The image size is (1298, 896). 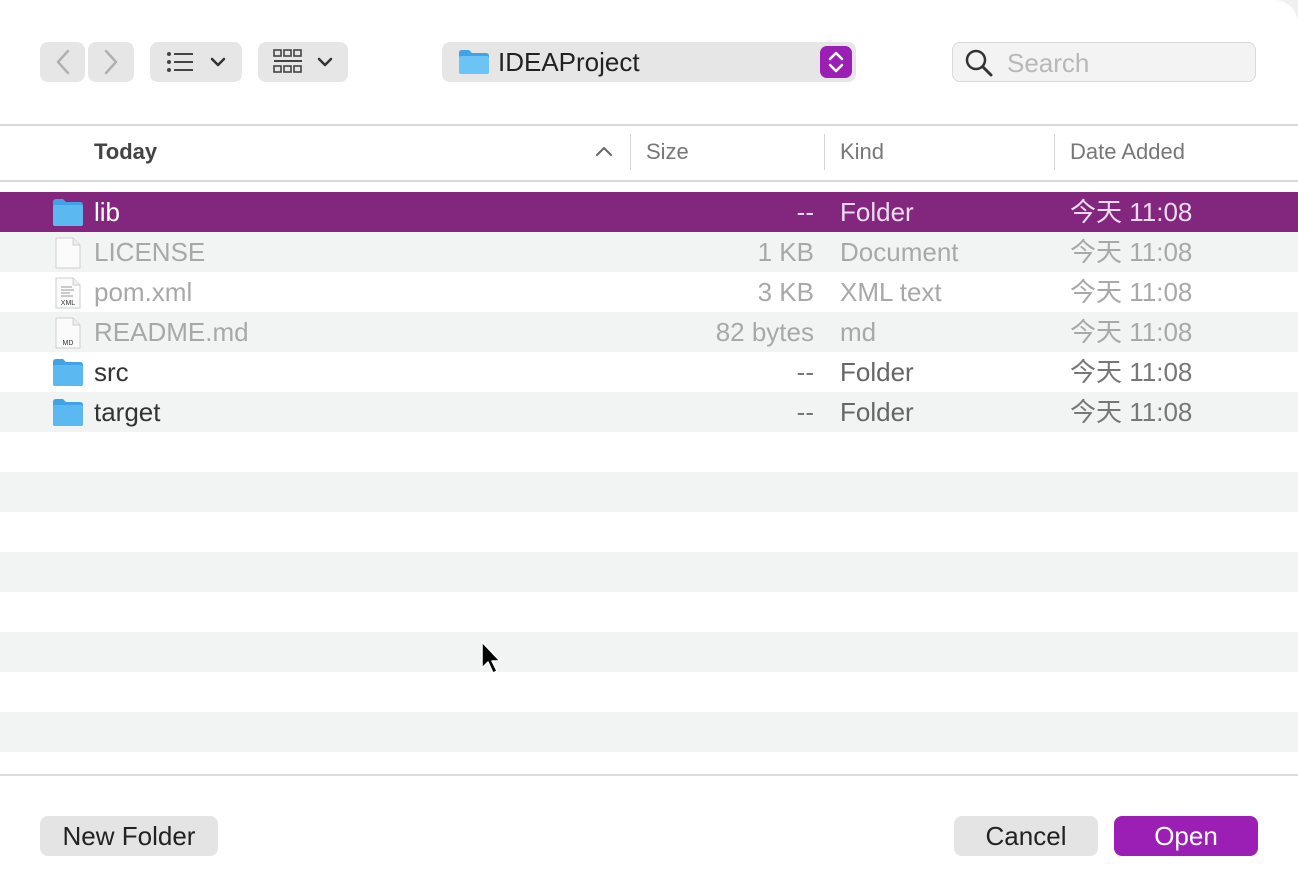 I want to click on svg-text: MD, so click(x=68, y=343).